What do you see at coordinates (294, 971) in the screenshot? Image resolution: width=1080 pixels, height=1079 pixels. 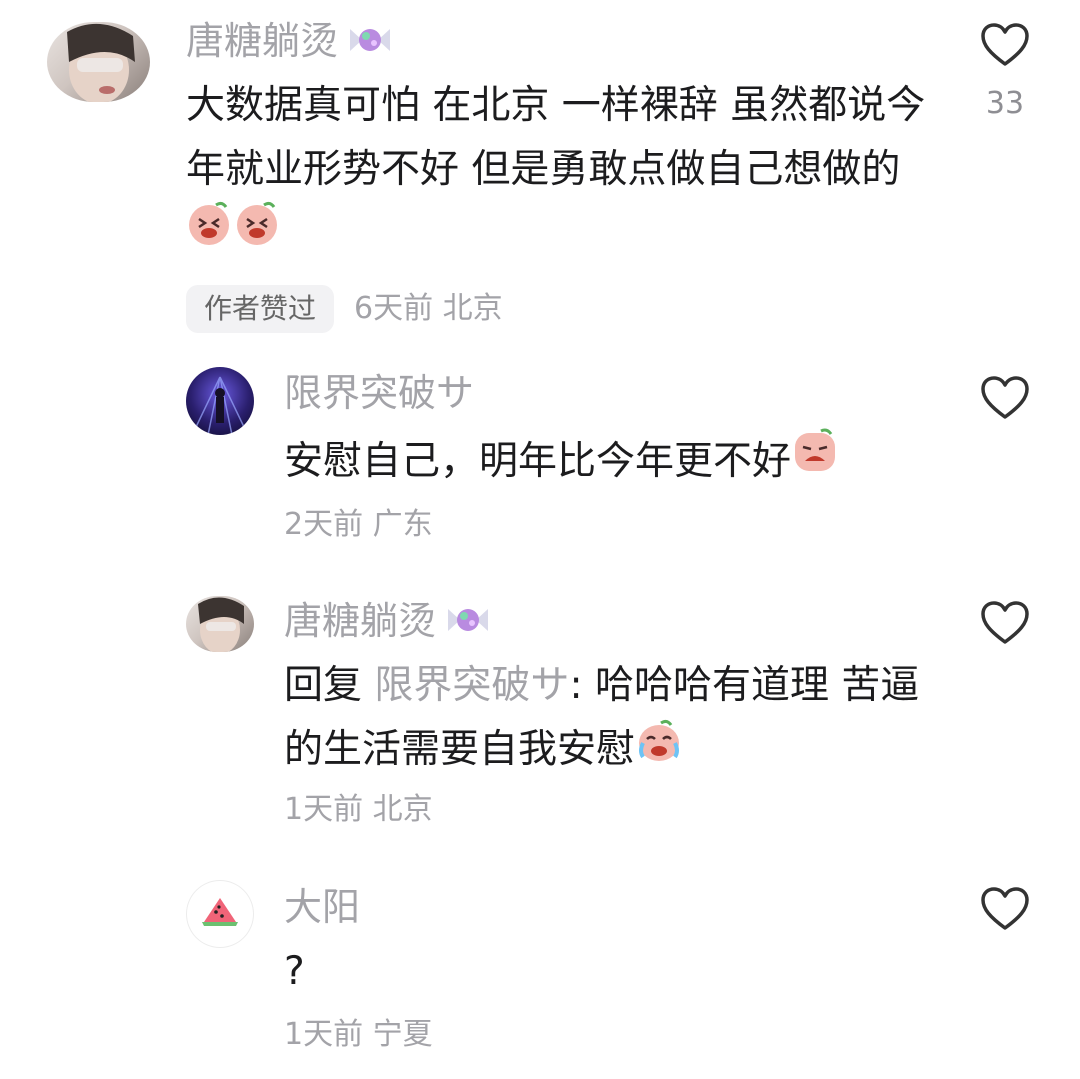 I see `comment-text: ?` at bounding box center [294, 971].